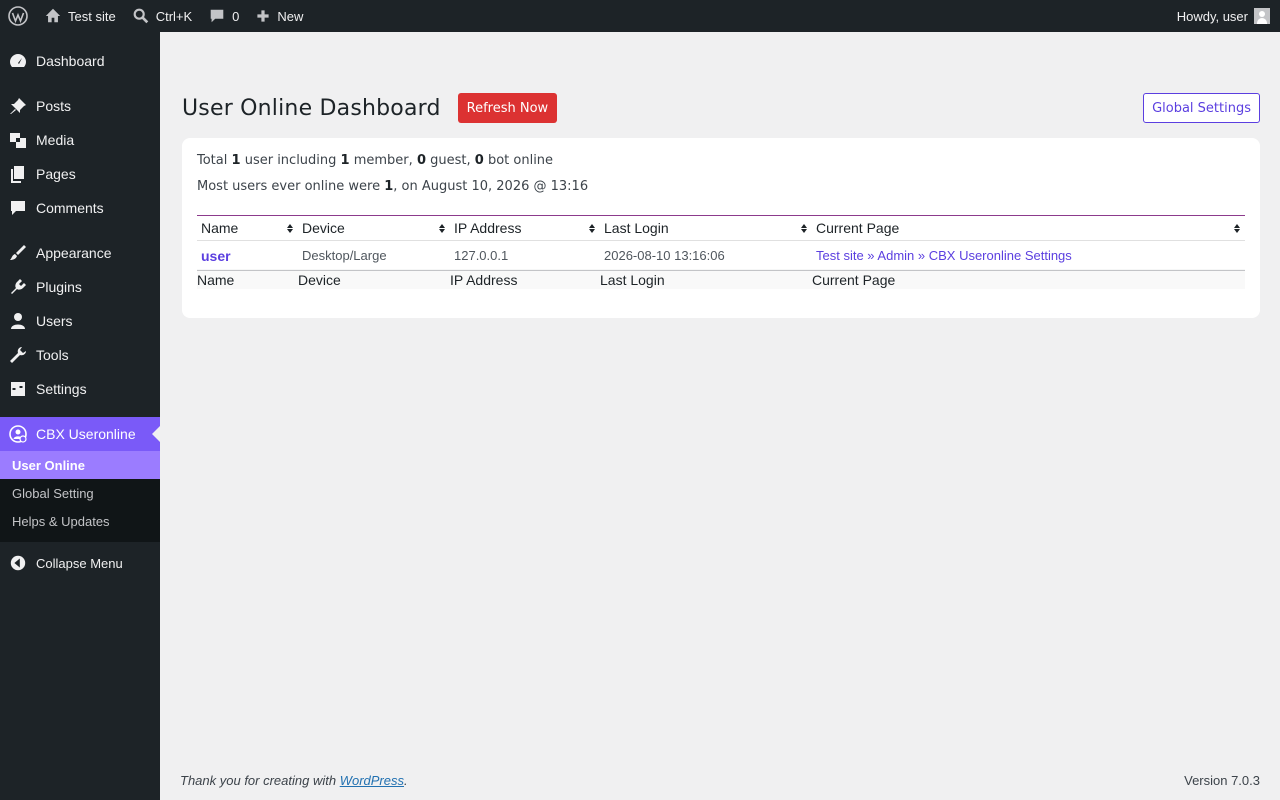  Describe the element at coordinates (507, 108) in the screenshot. I see `refresh-now-button: Refresh Now` at that location.